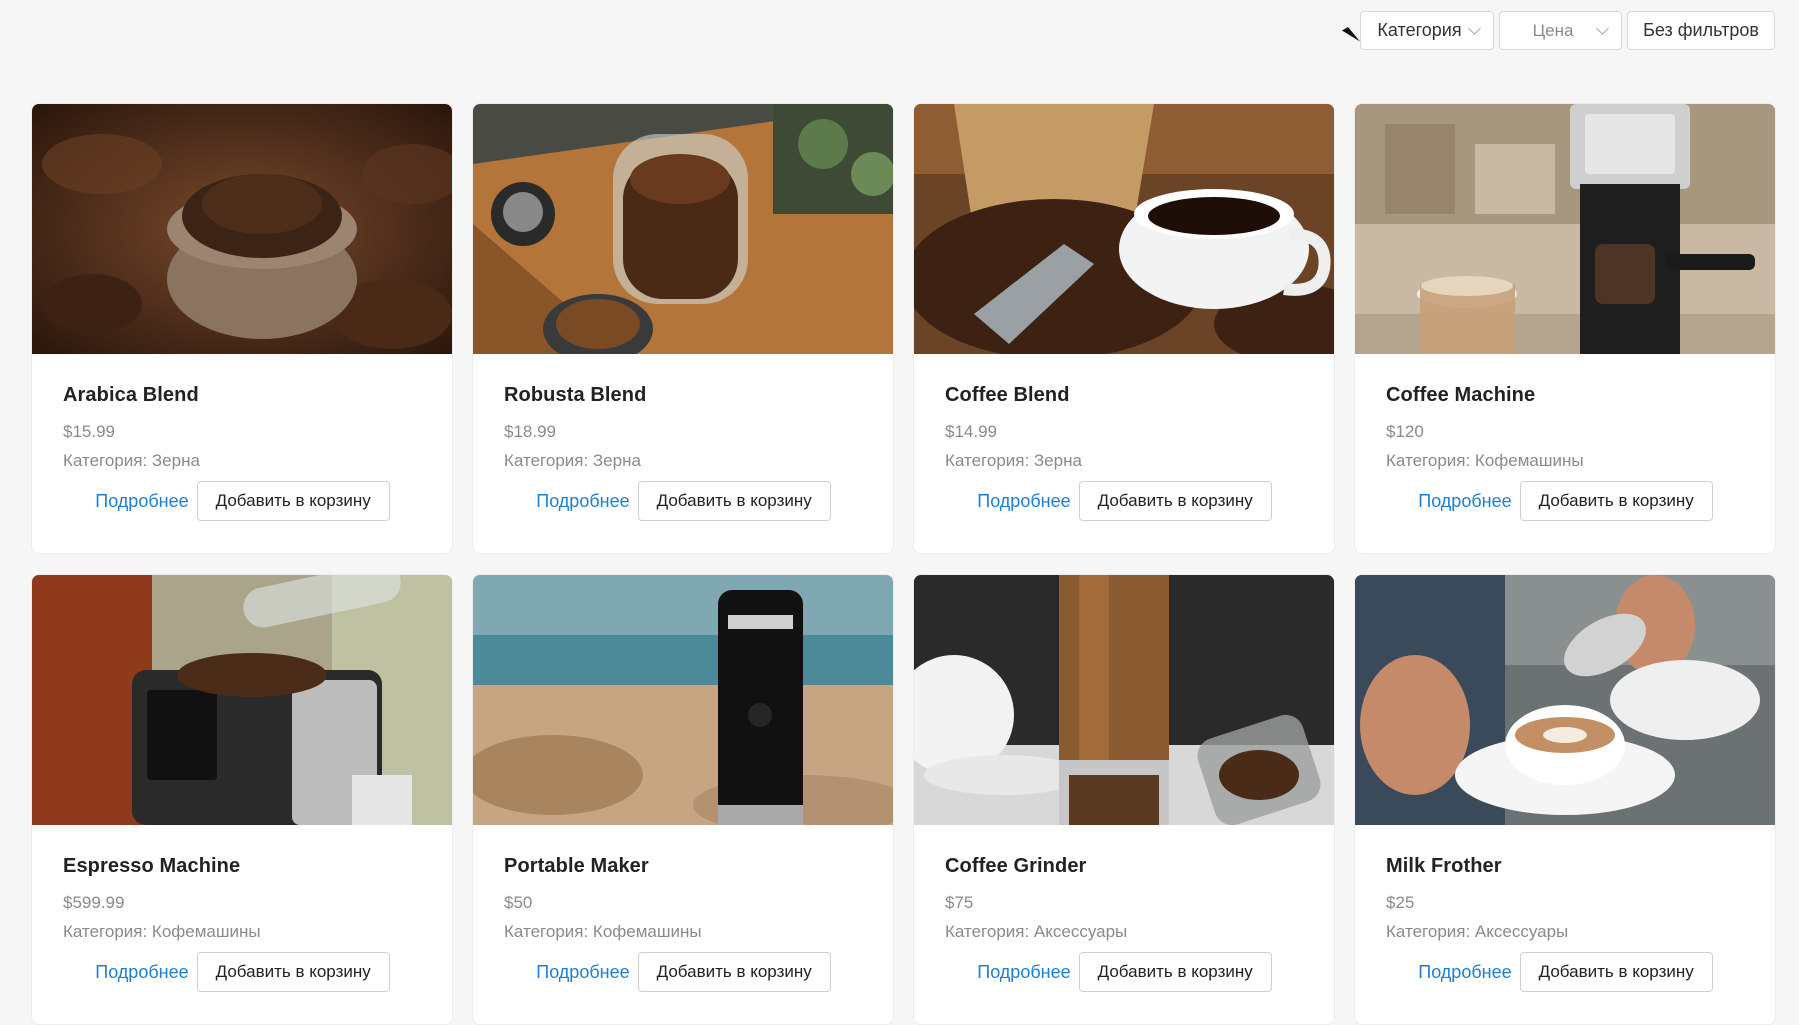  Describe the element at coordinates (575, 395) in the screenshot. I see `product-name: Robusta Blend` at that location.